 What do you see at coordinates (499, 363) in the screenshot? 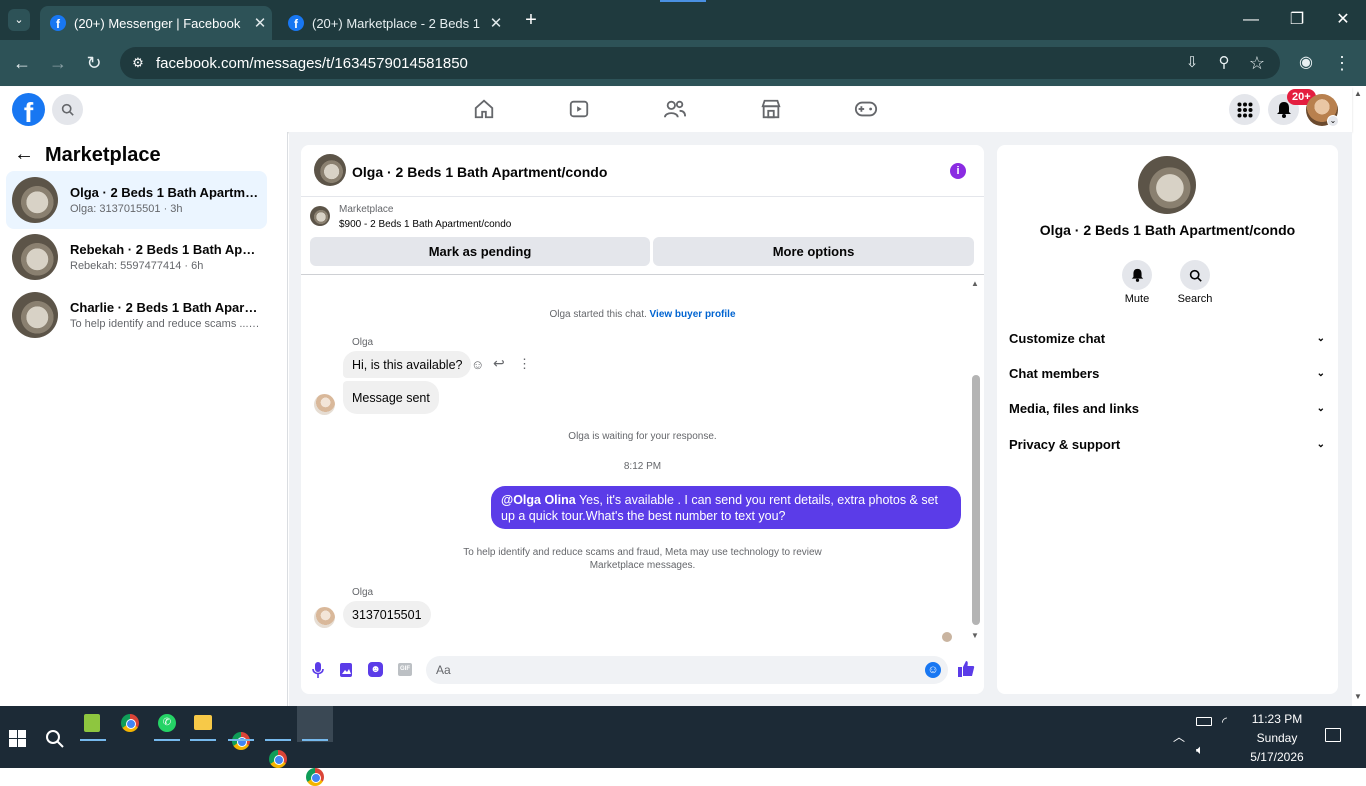
I see `reply-arrow-icon: ↩` at bounding box center [499, 363].